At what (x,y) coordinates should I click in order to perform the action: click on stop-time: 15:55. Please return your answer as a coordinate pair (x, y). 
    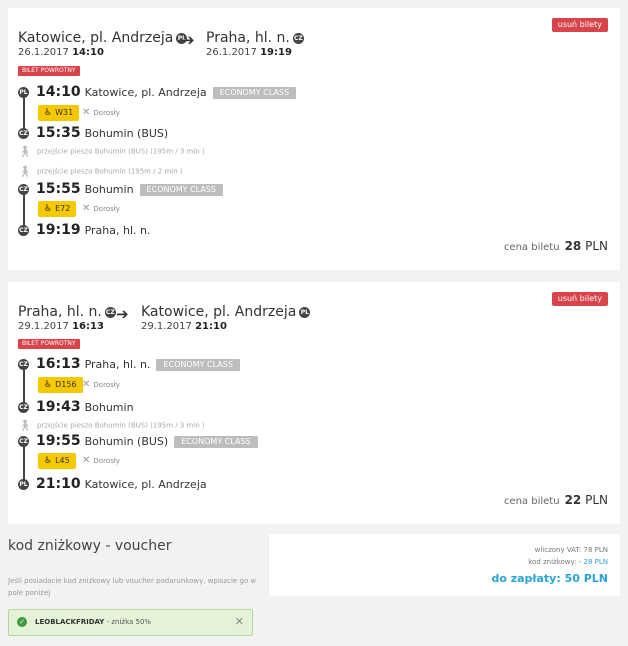
    Looking at the image, I should click on (58, 189).